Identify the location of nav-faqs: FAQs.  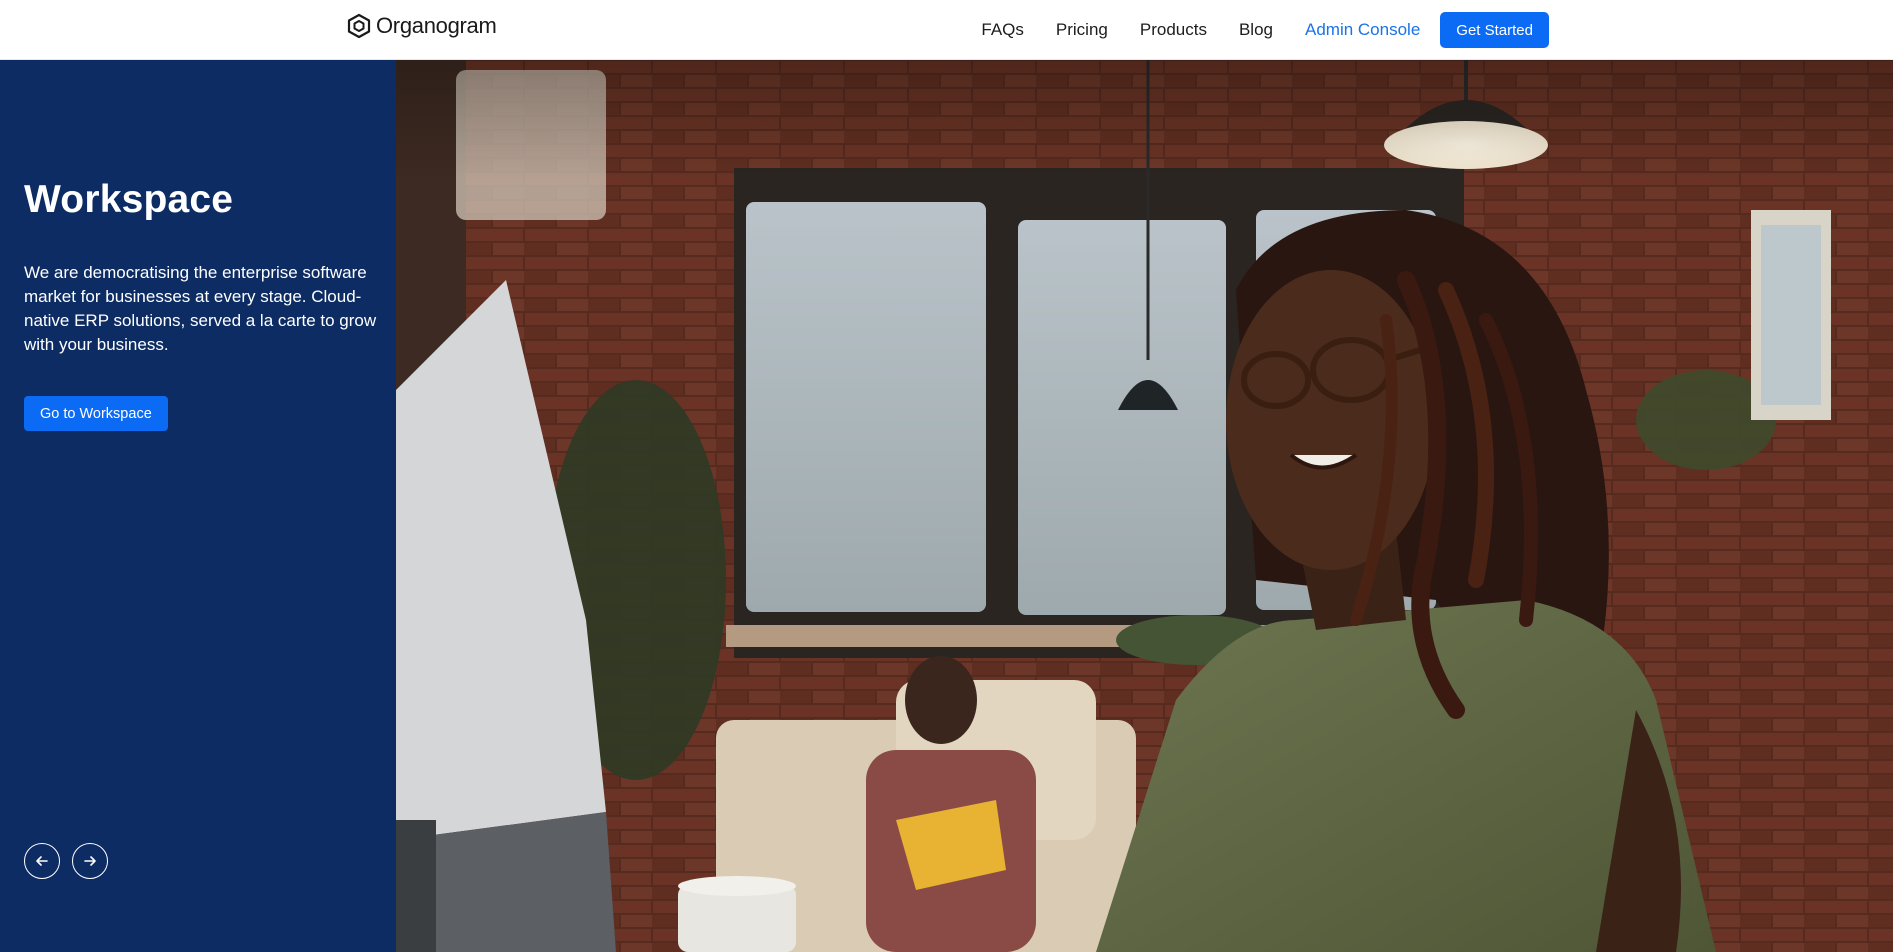
(1002, 30).